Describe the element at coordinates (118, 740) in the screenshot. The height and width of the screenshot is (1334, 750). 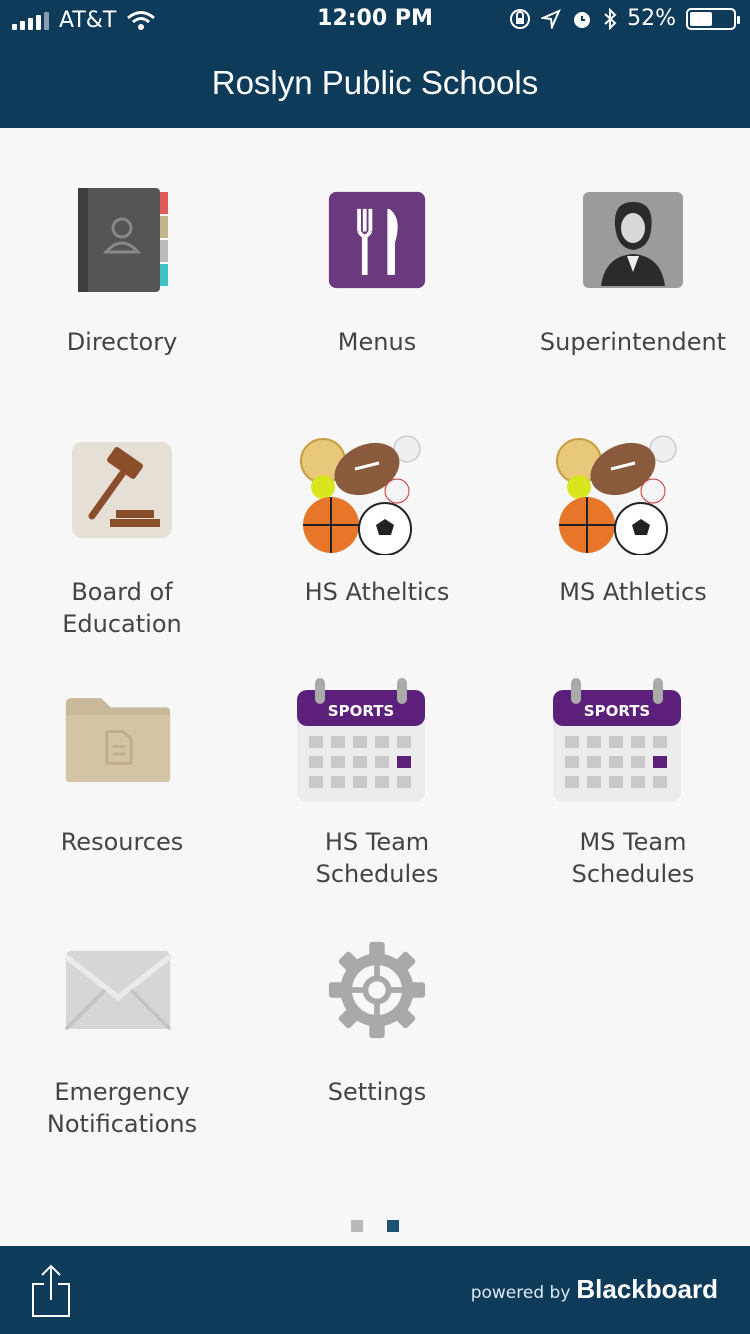
I see `folder-icon` at that location.